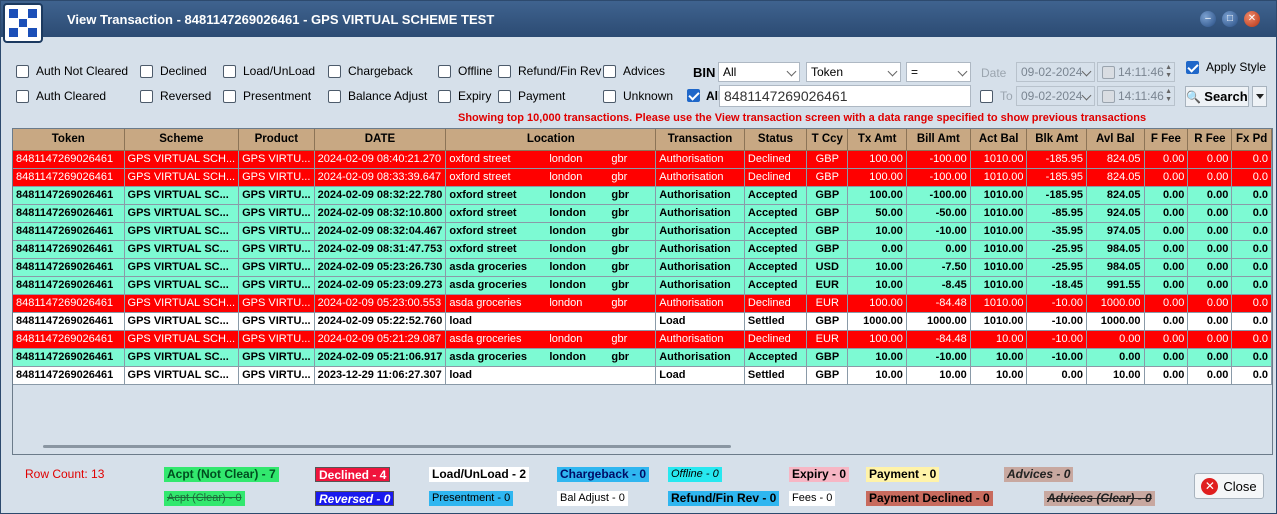 This screenshot has width=1277, height=514. What do you see at coordinates (776, 249) in the screenshot?
I see `cell-status: Accepted` at bounding box center [776, 249].